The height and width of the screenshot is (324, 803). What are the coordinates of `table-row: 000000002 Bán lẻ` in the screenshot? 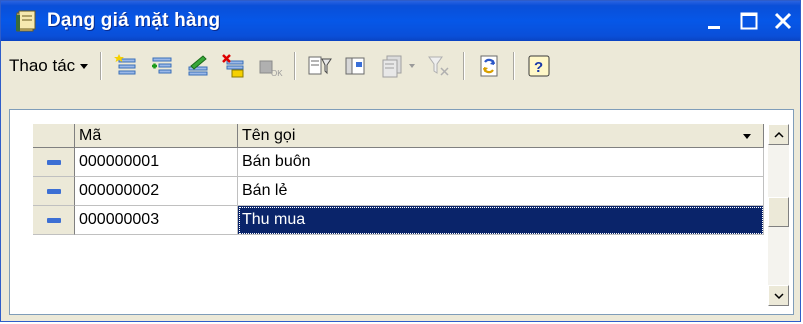 It's located at (398, 191).